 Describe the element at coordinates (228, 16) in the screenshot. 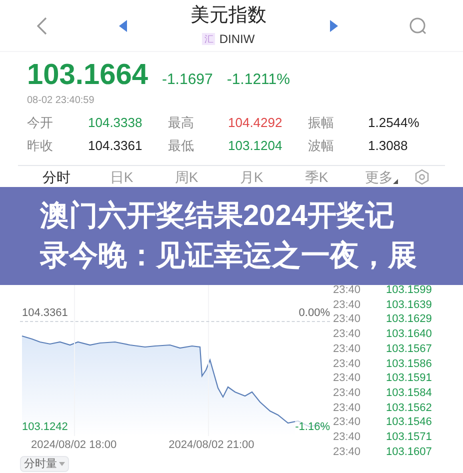

I see `page-title: 美元指数` at that location.